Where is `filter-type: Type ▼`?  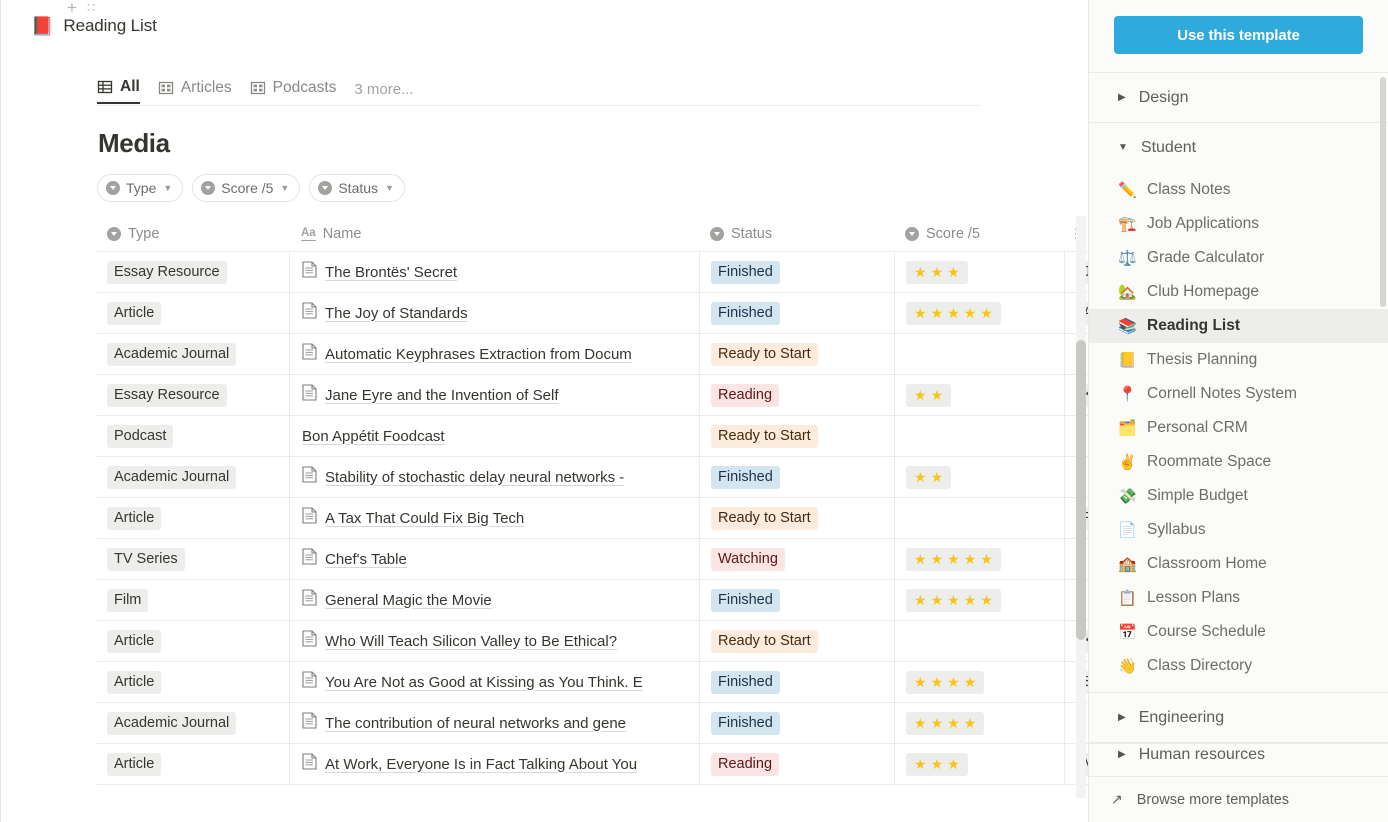
filter-type: Type ▼ is located at coordinates (140, 188).